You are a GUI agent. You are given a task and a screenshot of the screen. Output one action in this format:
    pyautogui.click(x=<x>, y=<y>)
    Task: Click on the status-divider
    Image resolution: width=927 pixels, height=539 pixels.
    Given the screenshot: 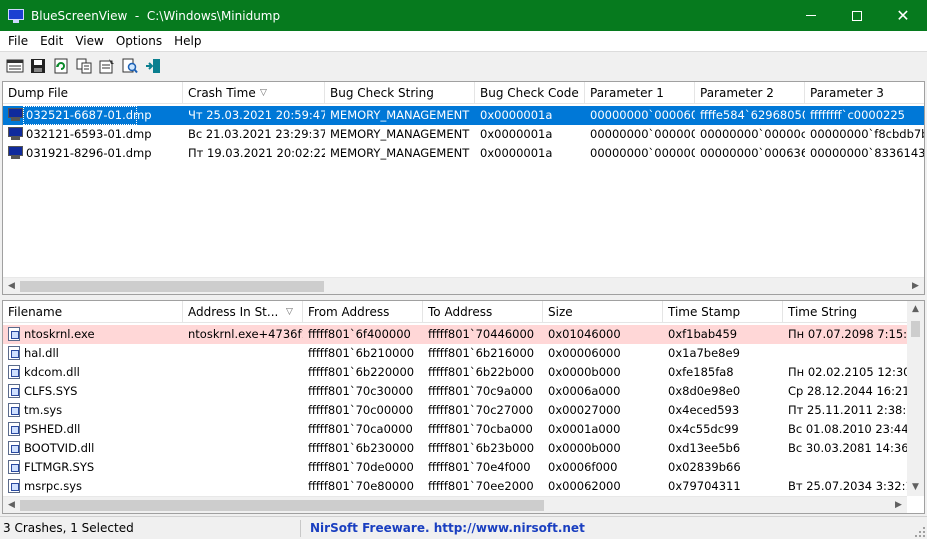 What is the action you would take?
    pyautogui.click(x=300, y=528)
    